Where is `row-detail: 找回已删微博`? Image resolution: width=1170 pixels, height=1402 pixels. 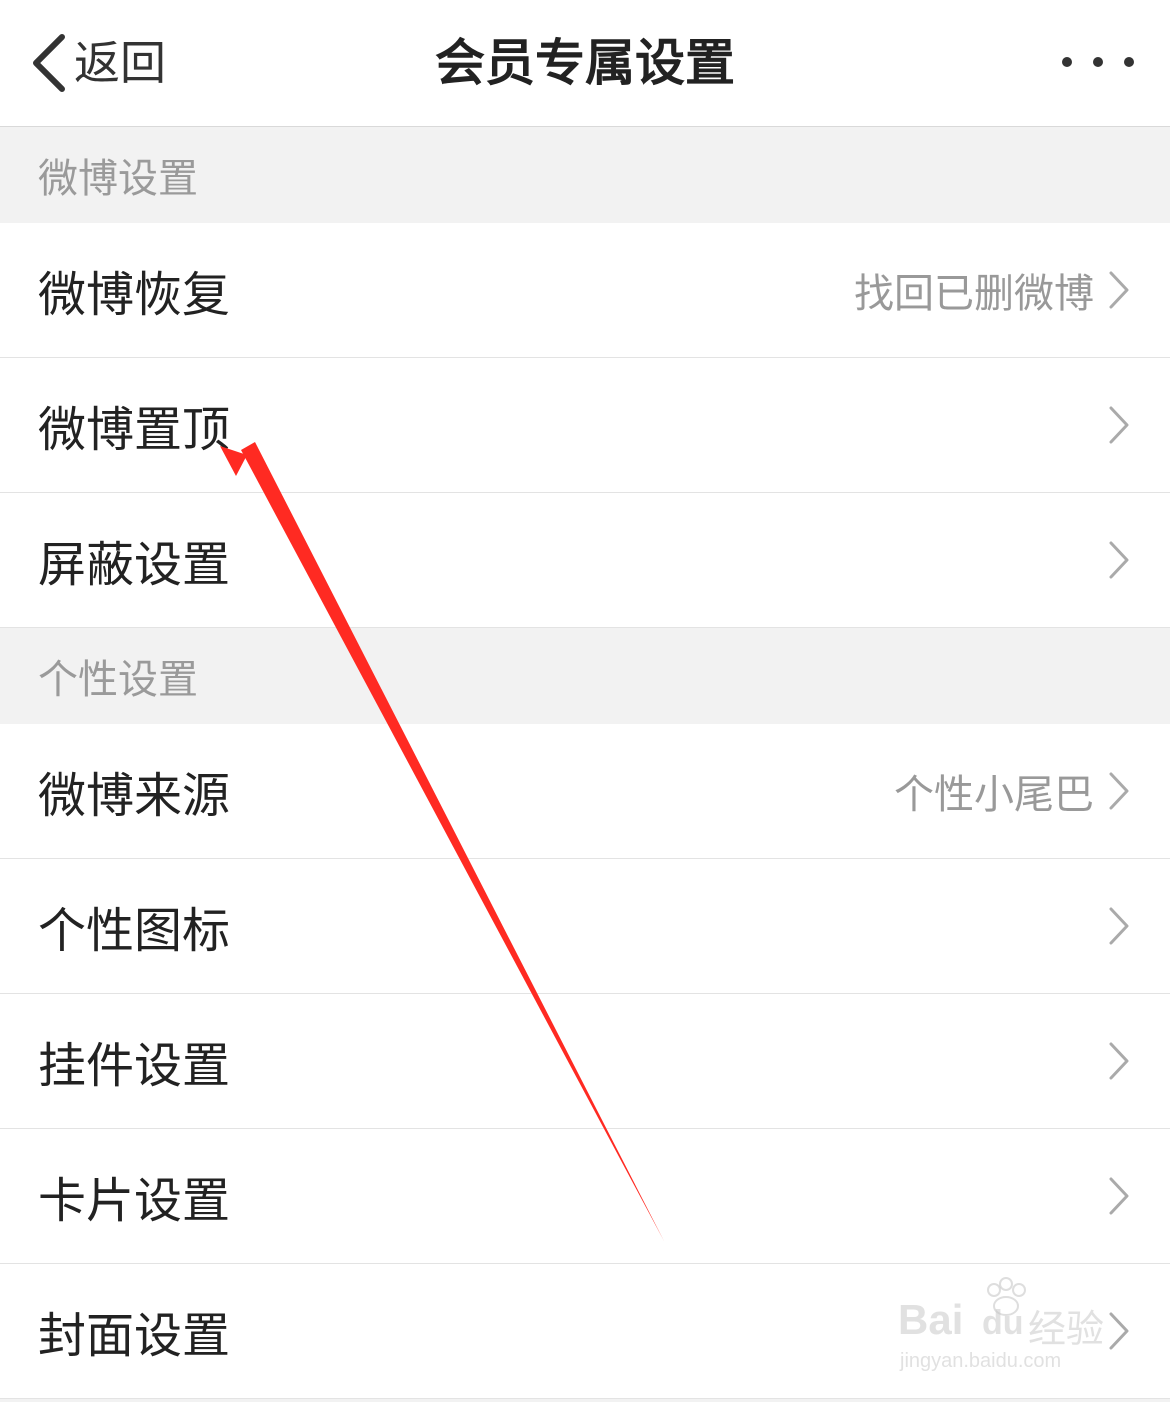 row-detail: 找回已删微博 is located at coordinates (974, 294).